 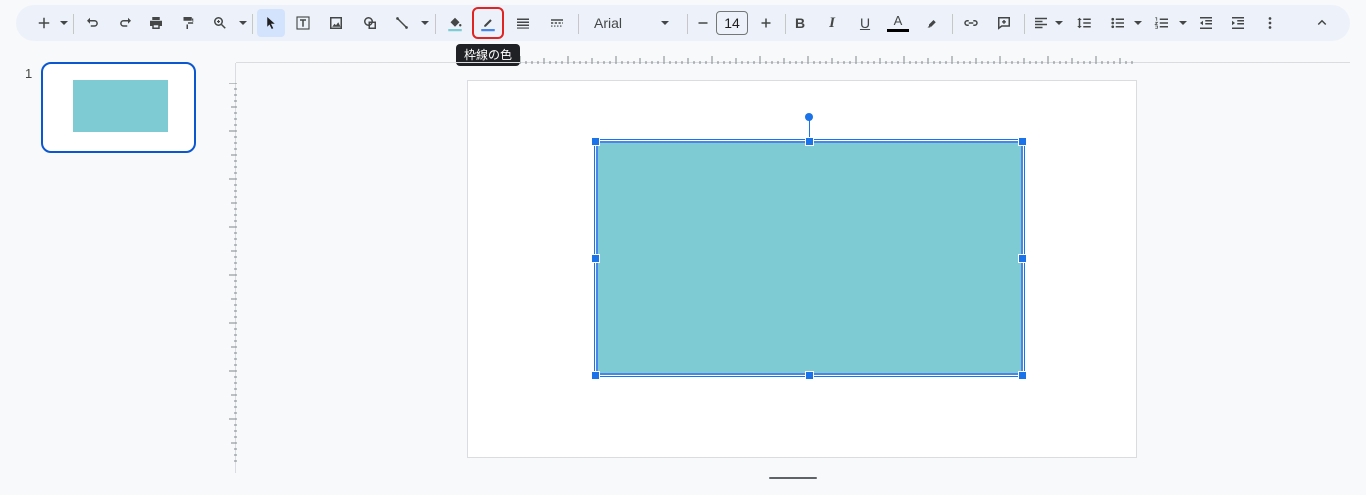 What do you see at coordinates (809, 141) in the screenshot?
I see `resize-handle-top` at bounding box center [809, 141].